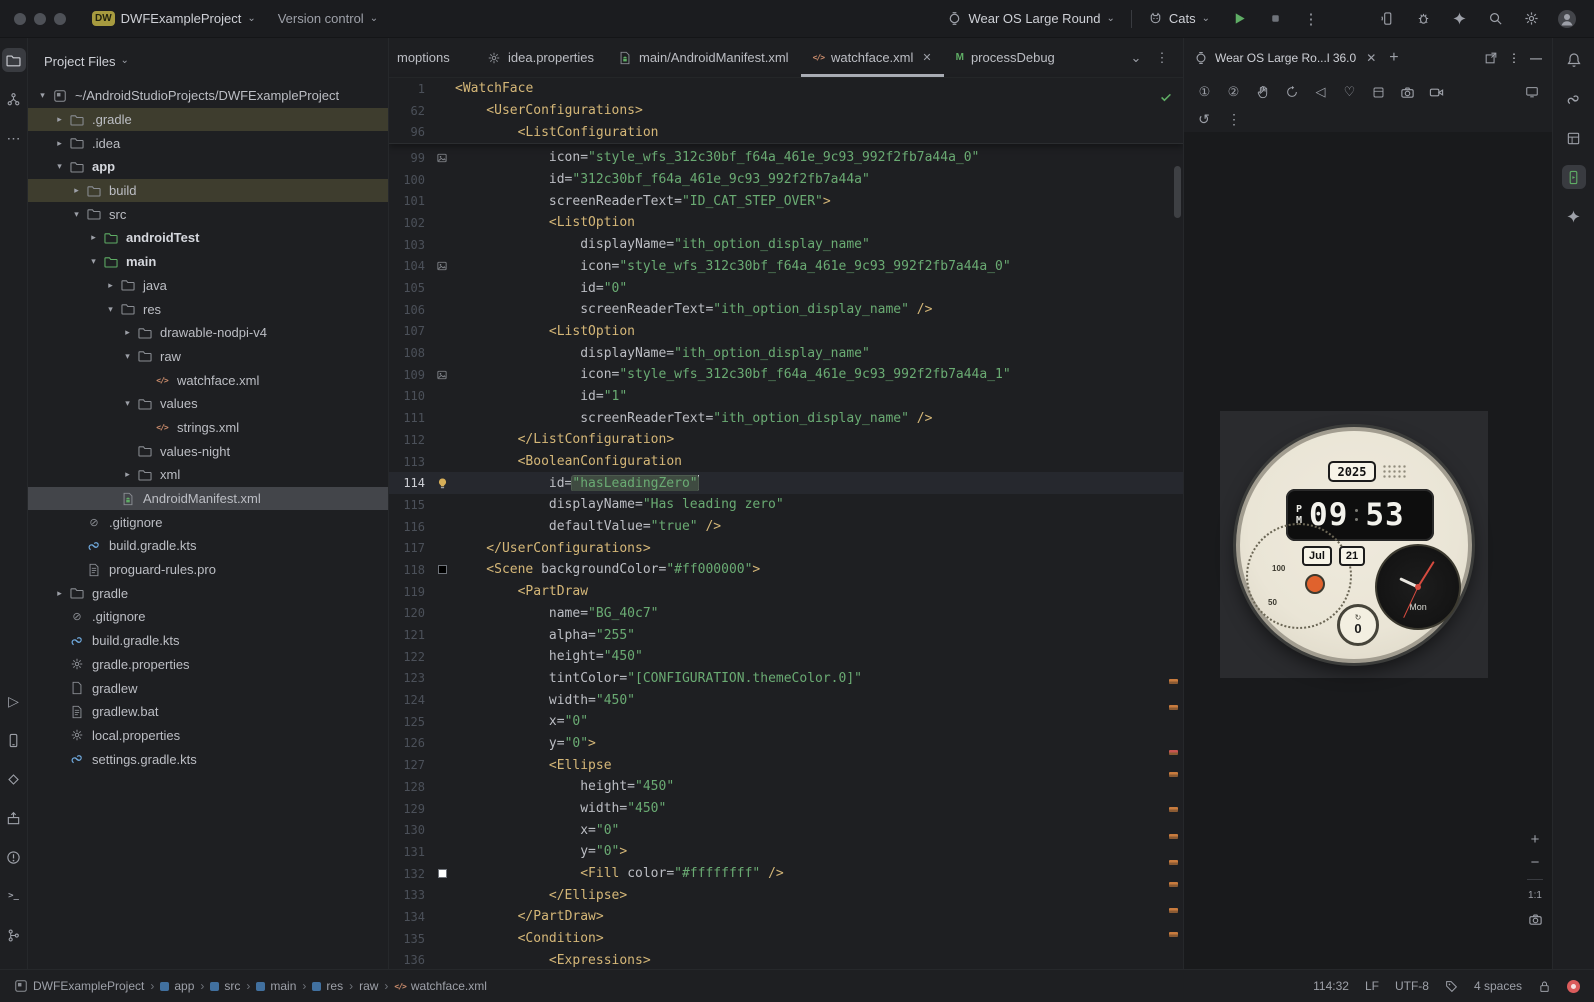  Describe the element at coordinates (1331, 986) in the screenshot. I see `caret-position-widget: 114:32` at that location.